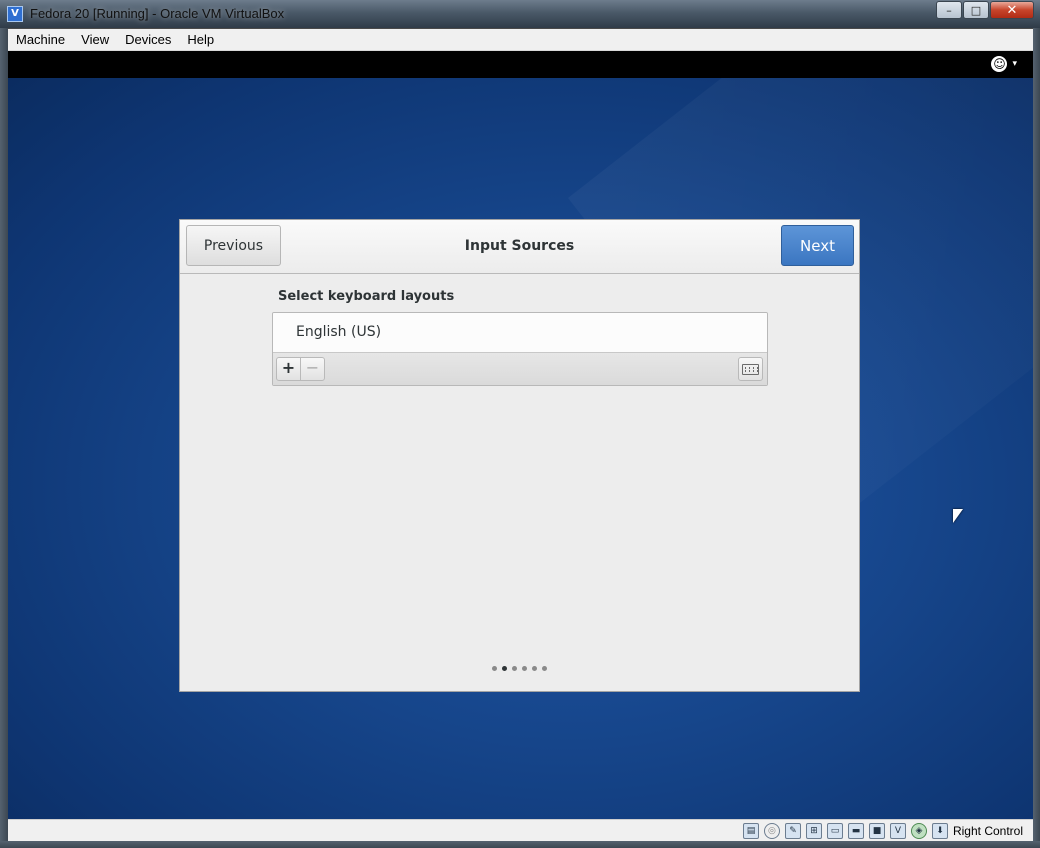  I want to click on window-frame-left, so click(4, 438).